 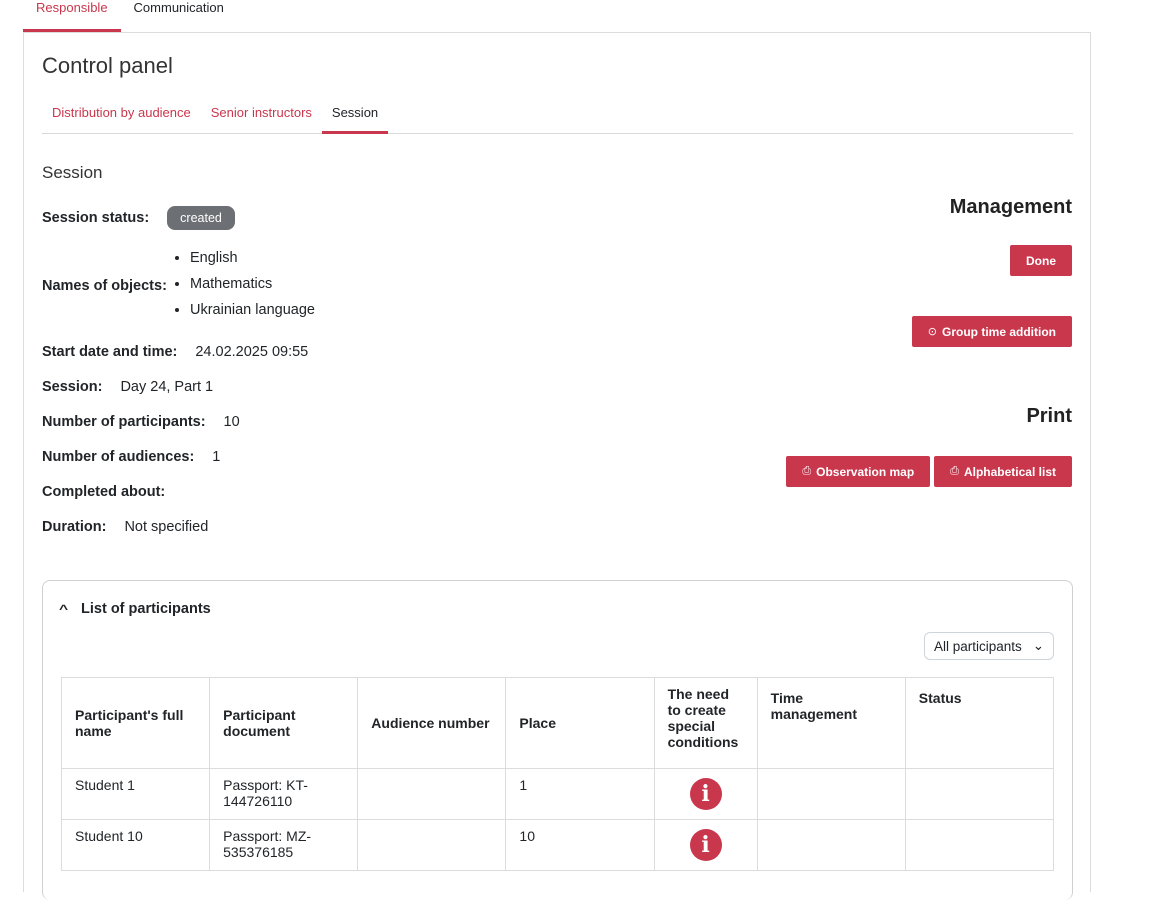 I want to click on session-value: Day 24, Part 1, so click(x=167, y=387).